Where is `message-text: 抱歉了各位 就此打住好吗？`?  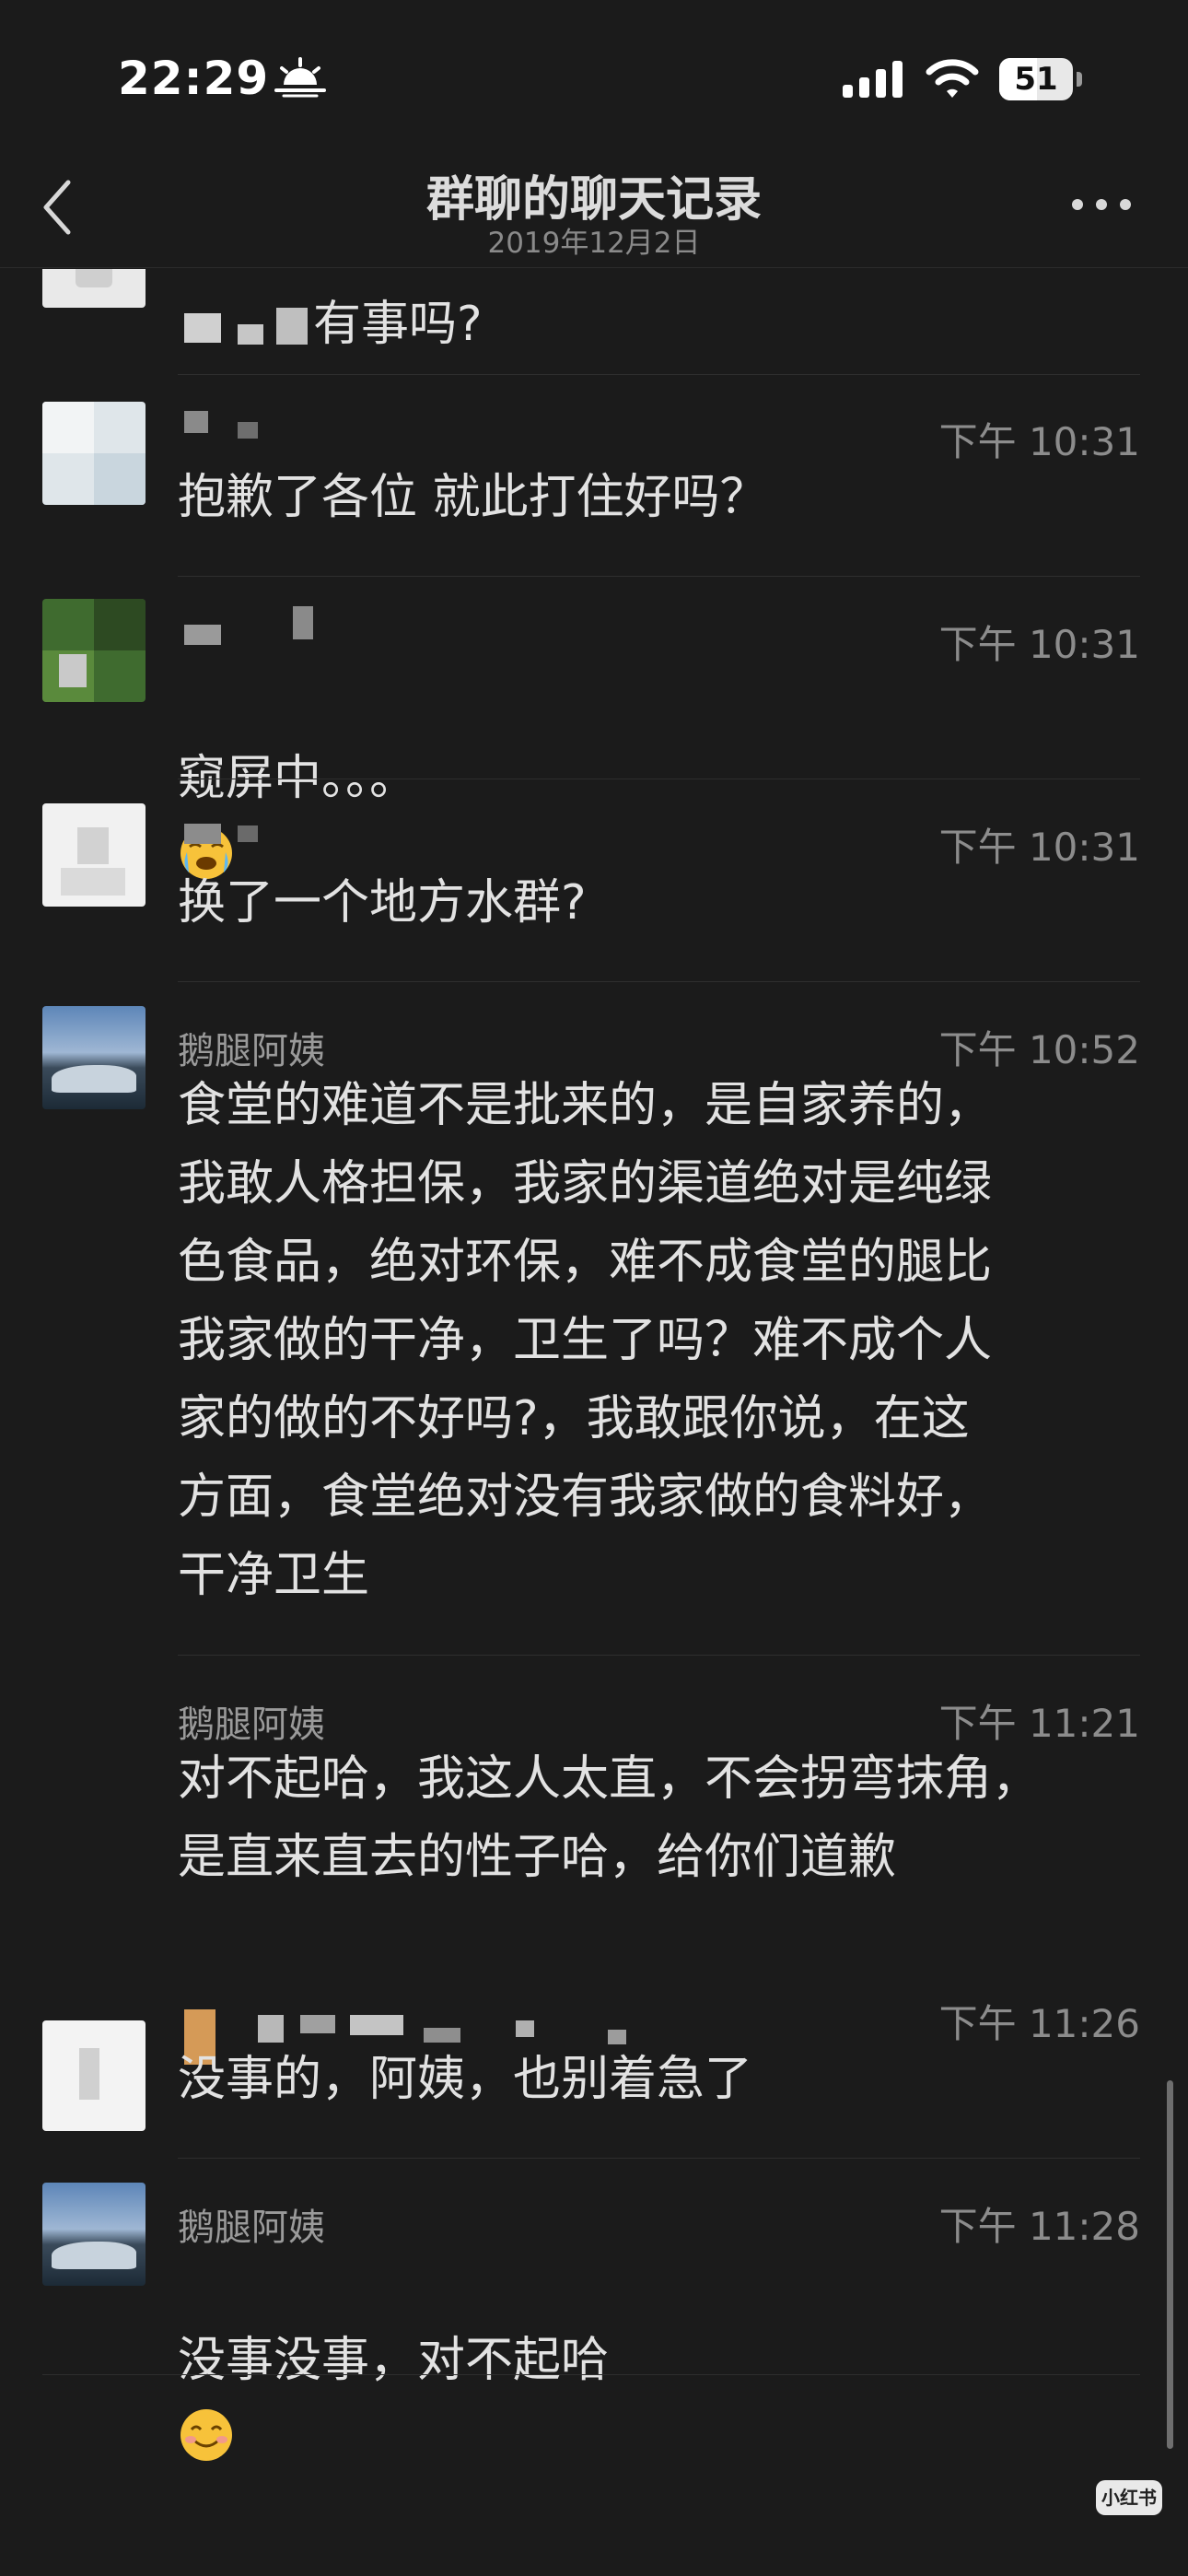 message-text: 抱歉了各位 就此打住好吗？ is located at coordinates (473, 497).